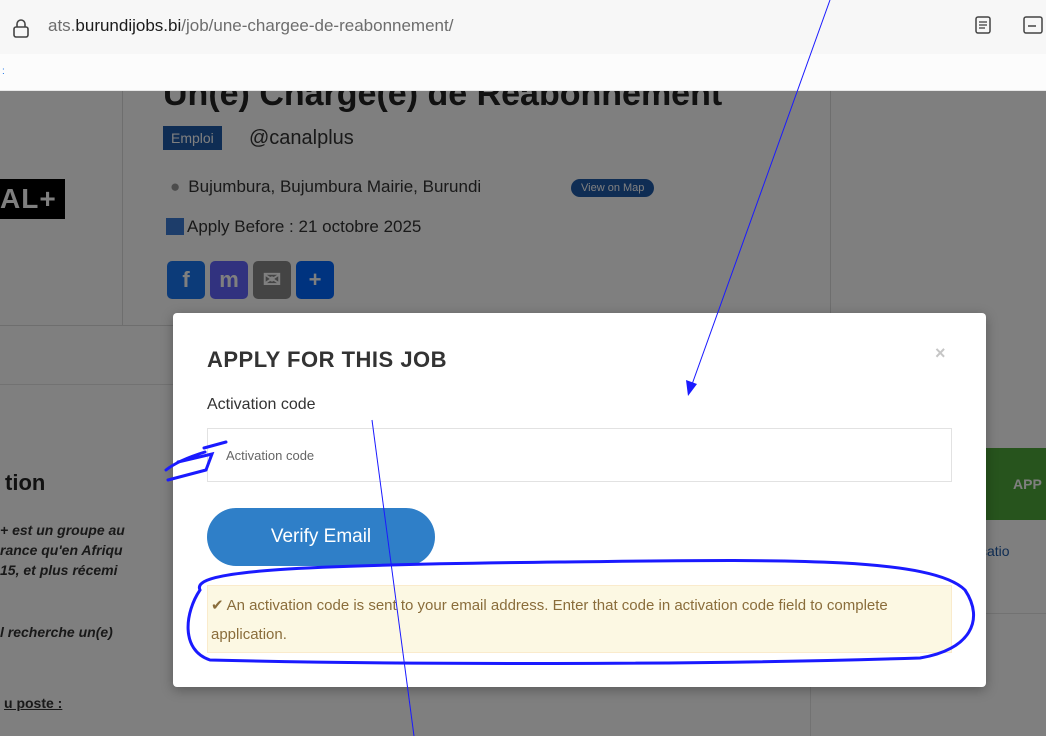 This screenshot has height=736, width=1046. What do you see at coordinates (940, 353) in the screenshot?
I see `close-icon: ×` at bounding box center [940, 353].